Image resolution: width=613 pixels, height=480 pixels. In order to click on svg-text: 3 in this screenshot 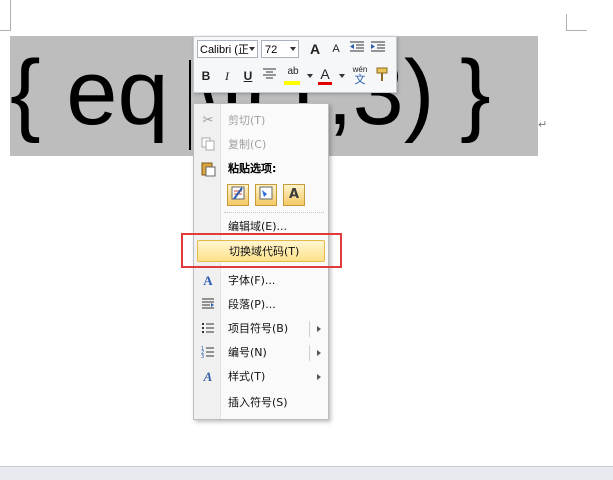, I will do `click(202, 356)`.